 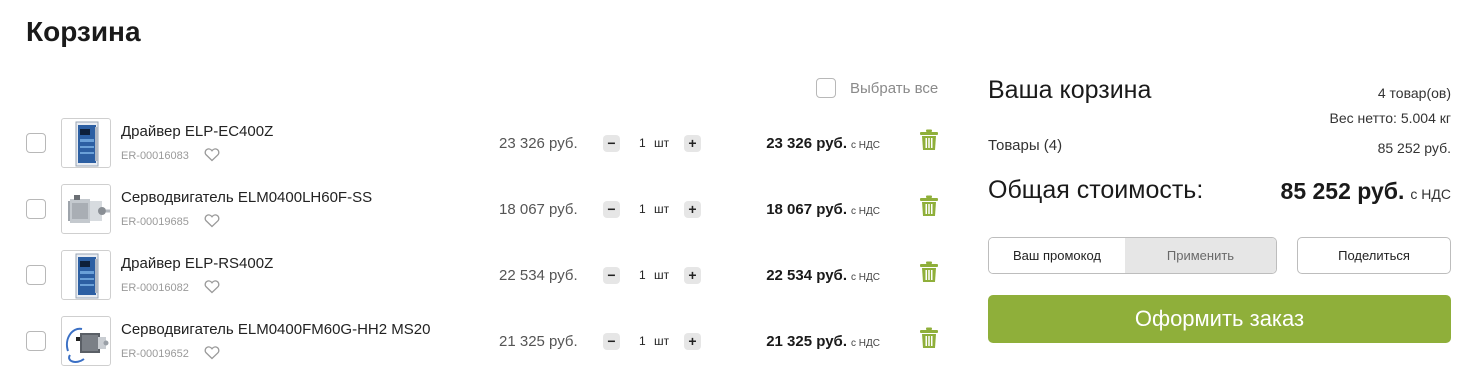 I want to click on summary-net-weight: Вес нетто: 5.004 кг, so click(x=1390, y=118).